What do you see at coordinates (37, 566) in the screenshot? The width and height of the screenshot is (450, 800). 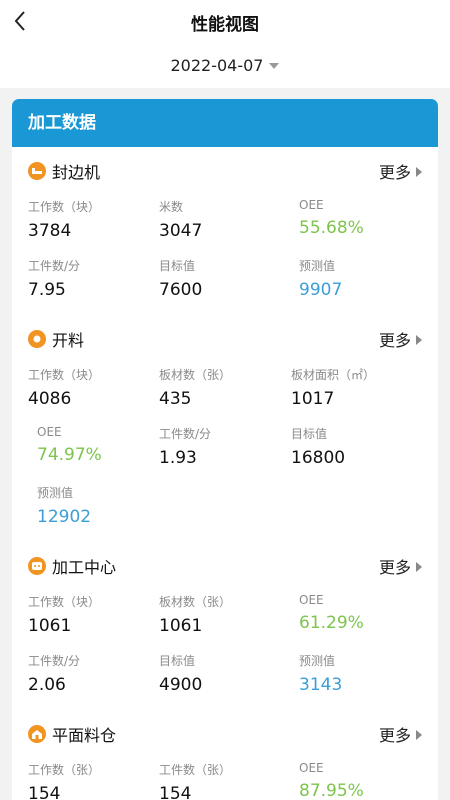 I see `machine-icon` at bounding box center [37, 566].